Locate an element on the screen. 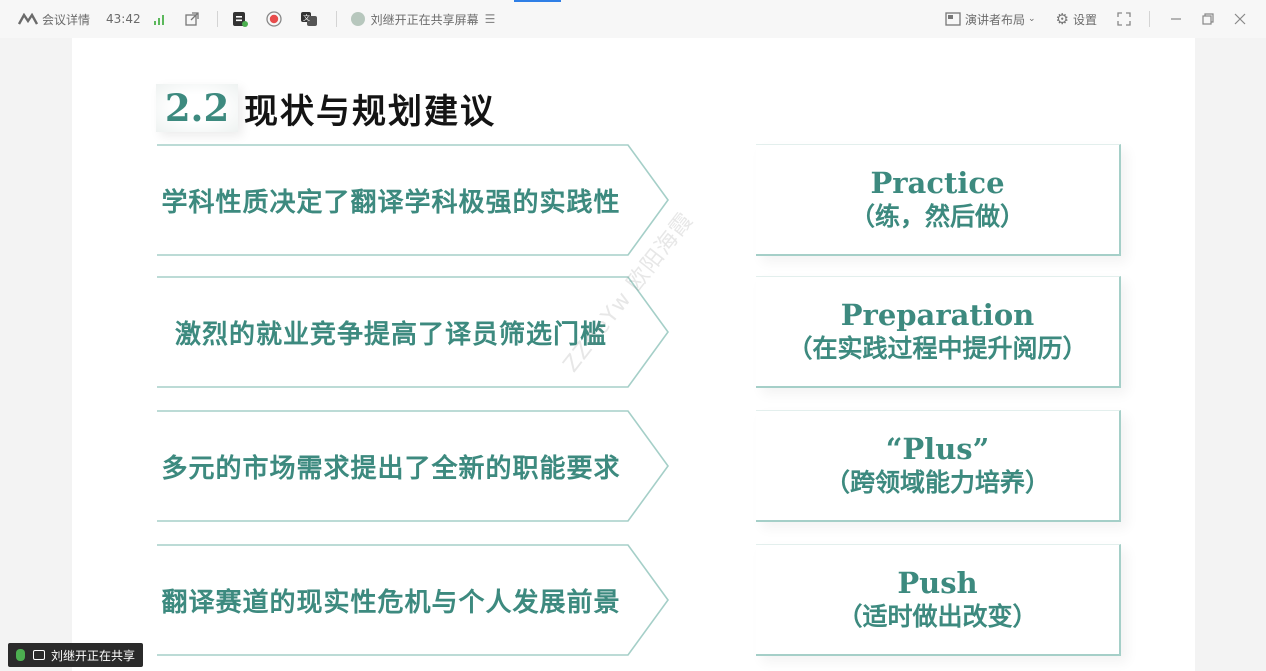 This screenshot has width=1266, height=671. translate-icon: 文 is located at coordinates (309, 19).